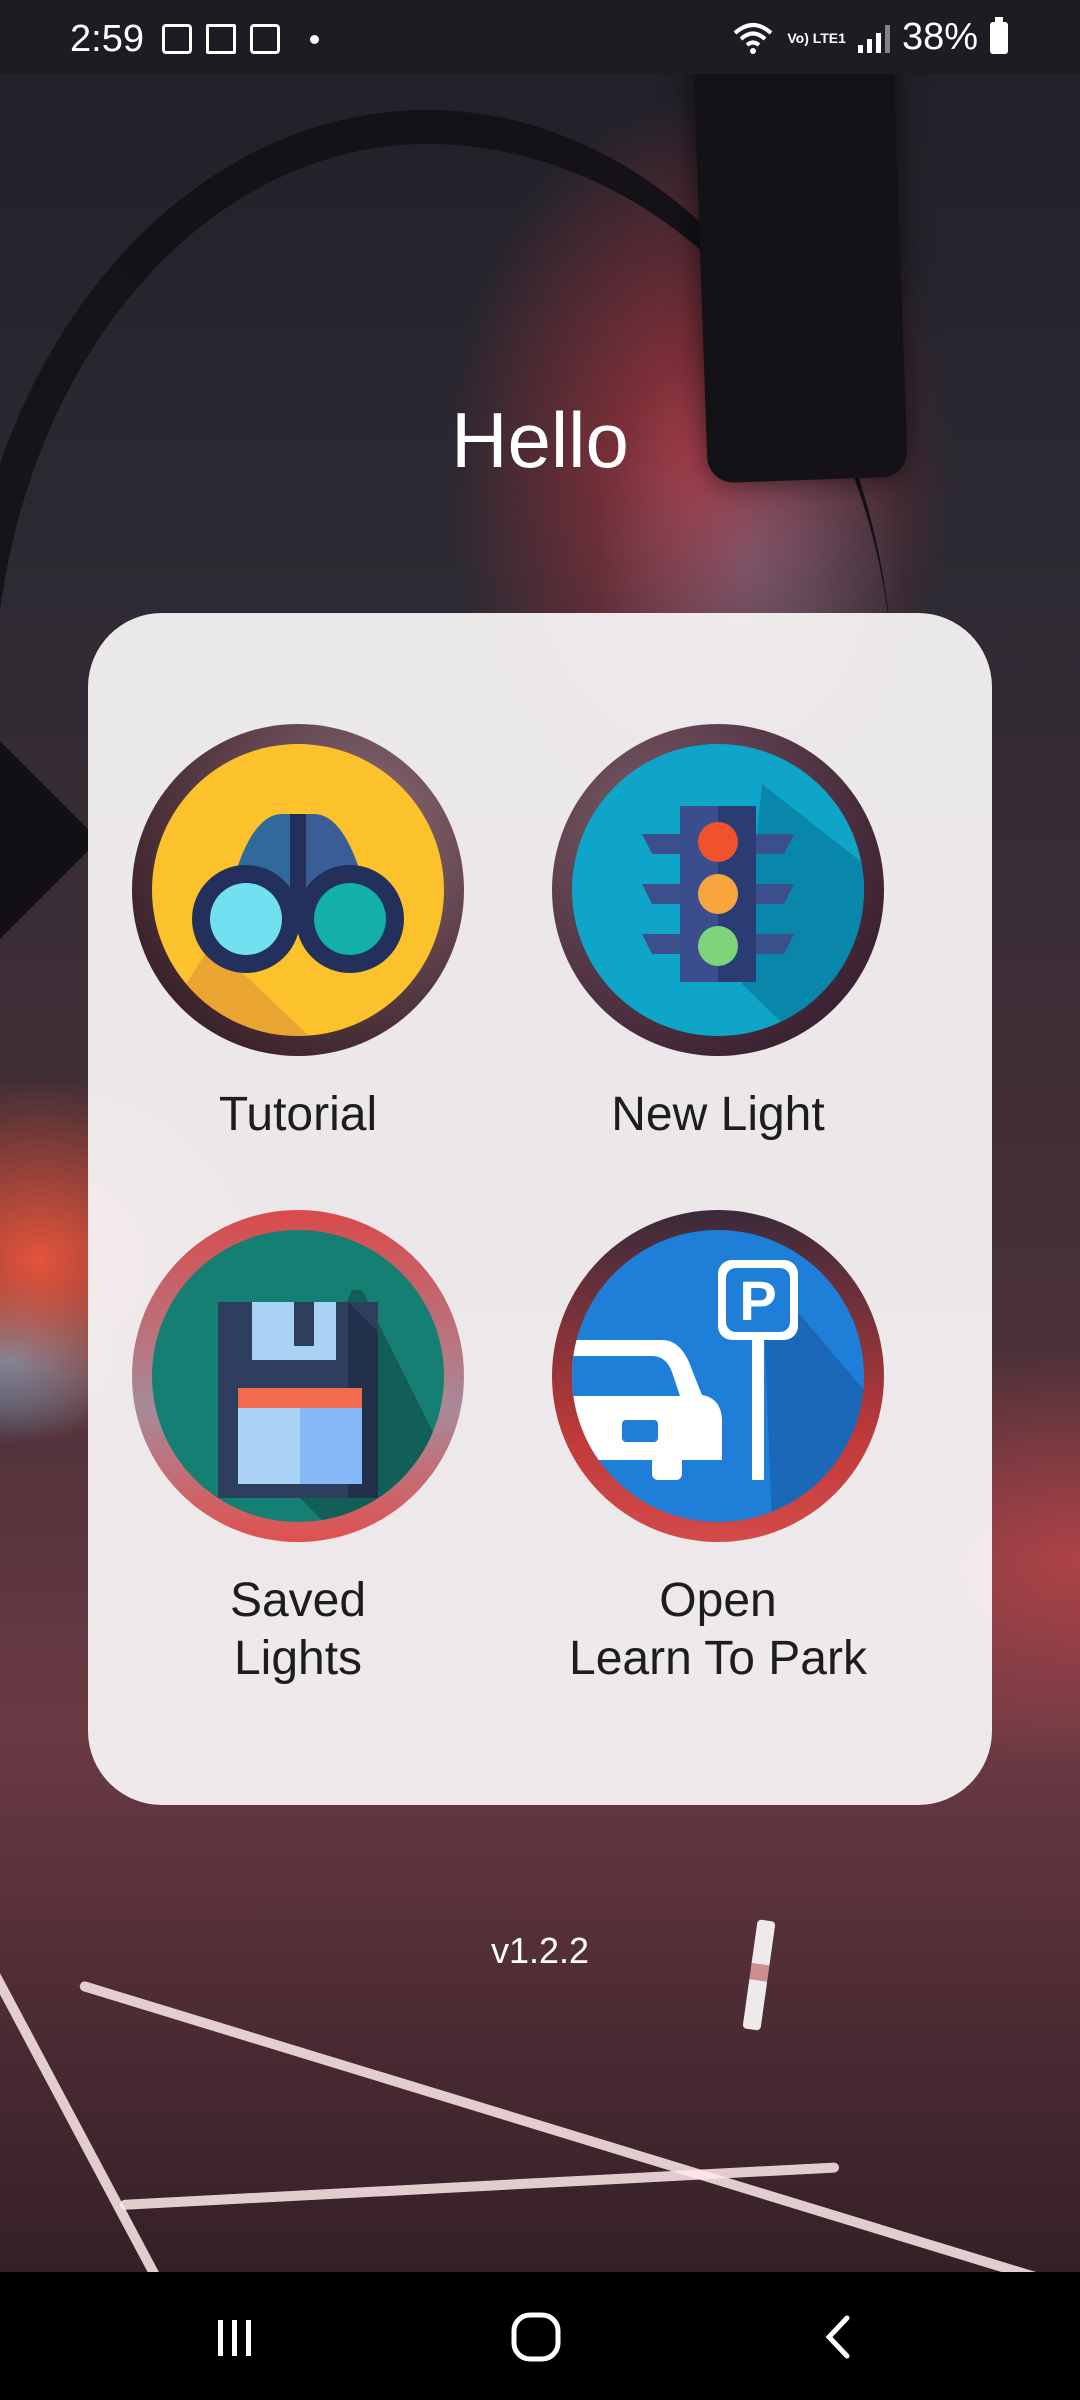  Describe the element at coordinates (757, 1300) in the screenshot. I see `svg-text: P` at that location.